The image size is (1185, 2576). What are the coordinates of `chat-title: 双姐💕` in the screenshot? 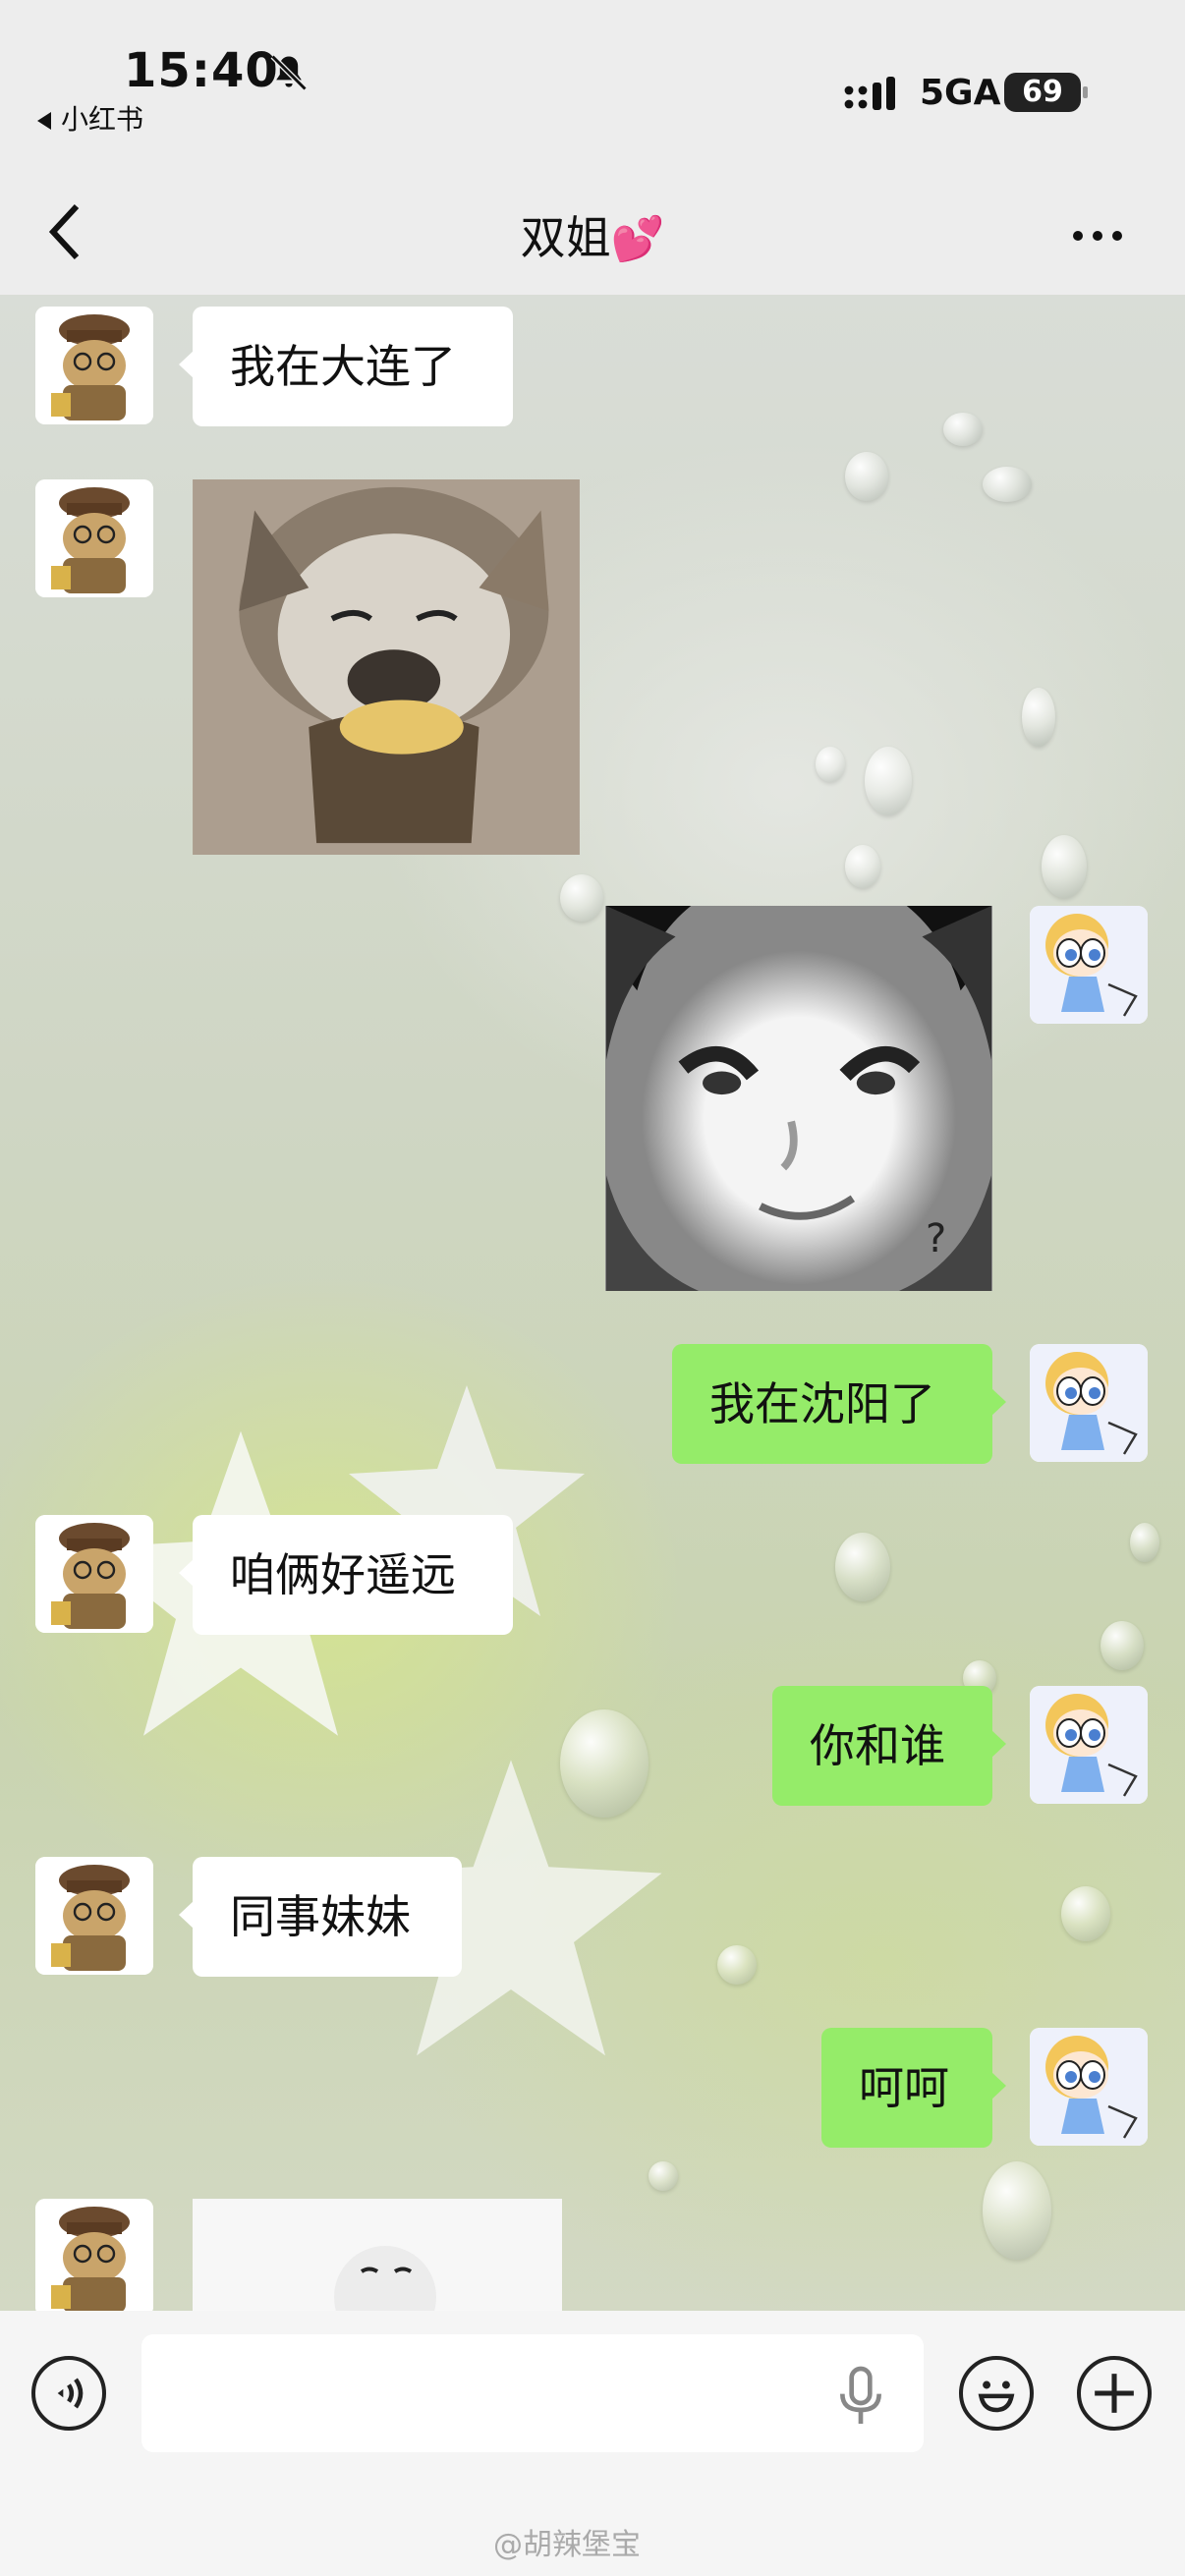 It's located at (592, 234).